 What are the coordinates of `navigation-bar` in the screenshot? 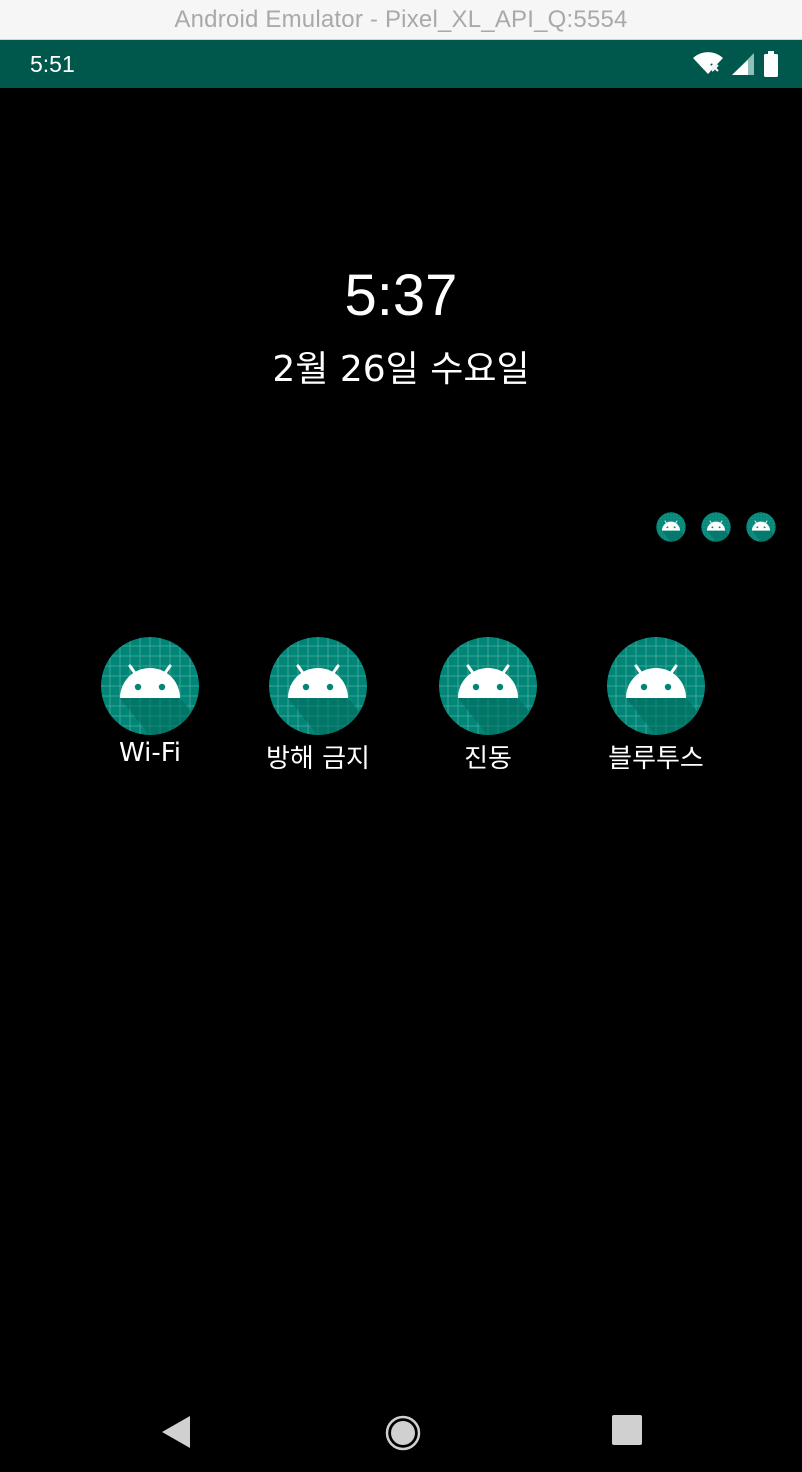 It's located at (401, 1431).